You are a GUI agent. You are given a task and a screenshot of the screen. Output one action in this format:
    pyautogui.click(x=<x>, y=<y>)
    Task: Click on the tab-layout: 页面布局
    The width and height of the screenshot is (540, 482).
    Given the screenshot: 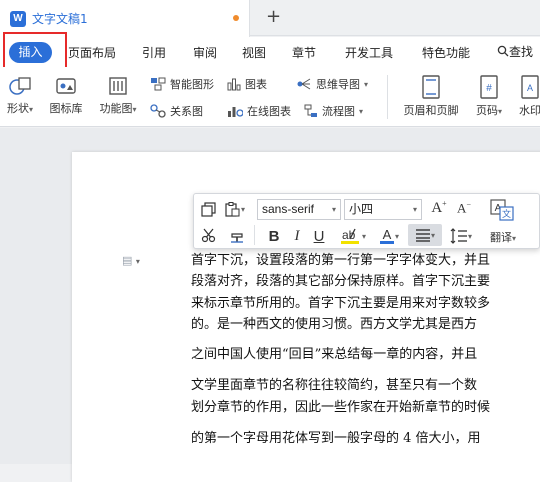 What is the action you would take?
    pyautogui.click(x=92, y=52)
    